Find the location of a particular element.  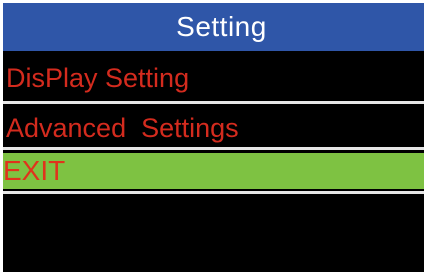

page-title: Setting is located at coordinates (221, 26).